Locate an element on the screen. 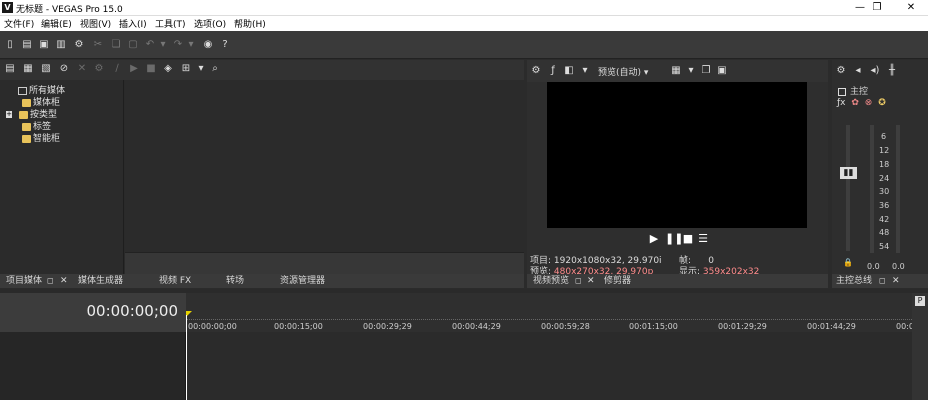 The image size is (928, 400). scale-54: 54 is located at coordinates (884, 246).